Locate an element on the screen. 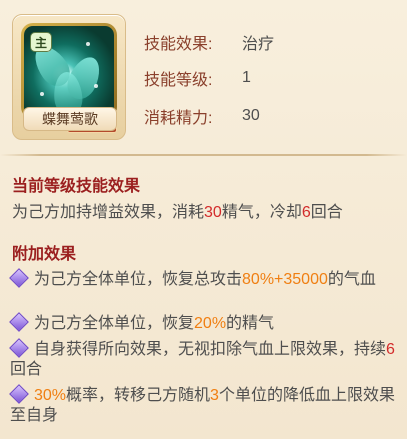 This screenshot has height=439, width=407. additional-effect-1: 为己方全体单位，恢复总攻击80%+35000的气血 is located at coordinates (203, 279).